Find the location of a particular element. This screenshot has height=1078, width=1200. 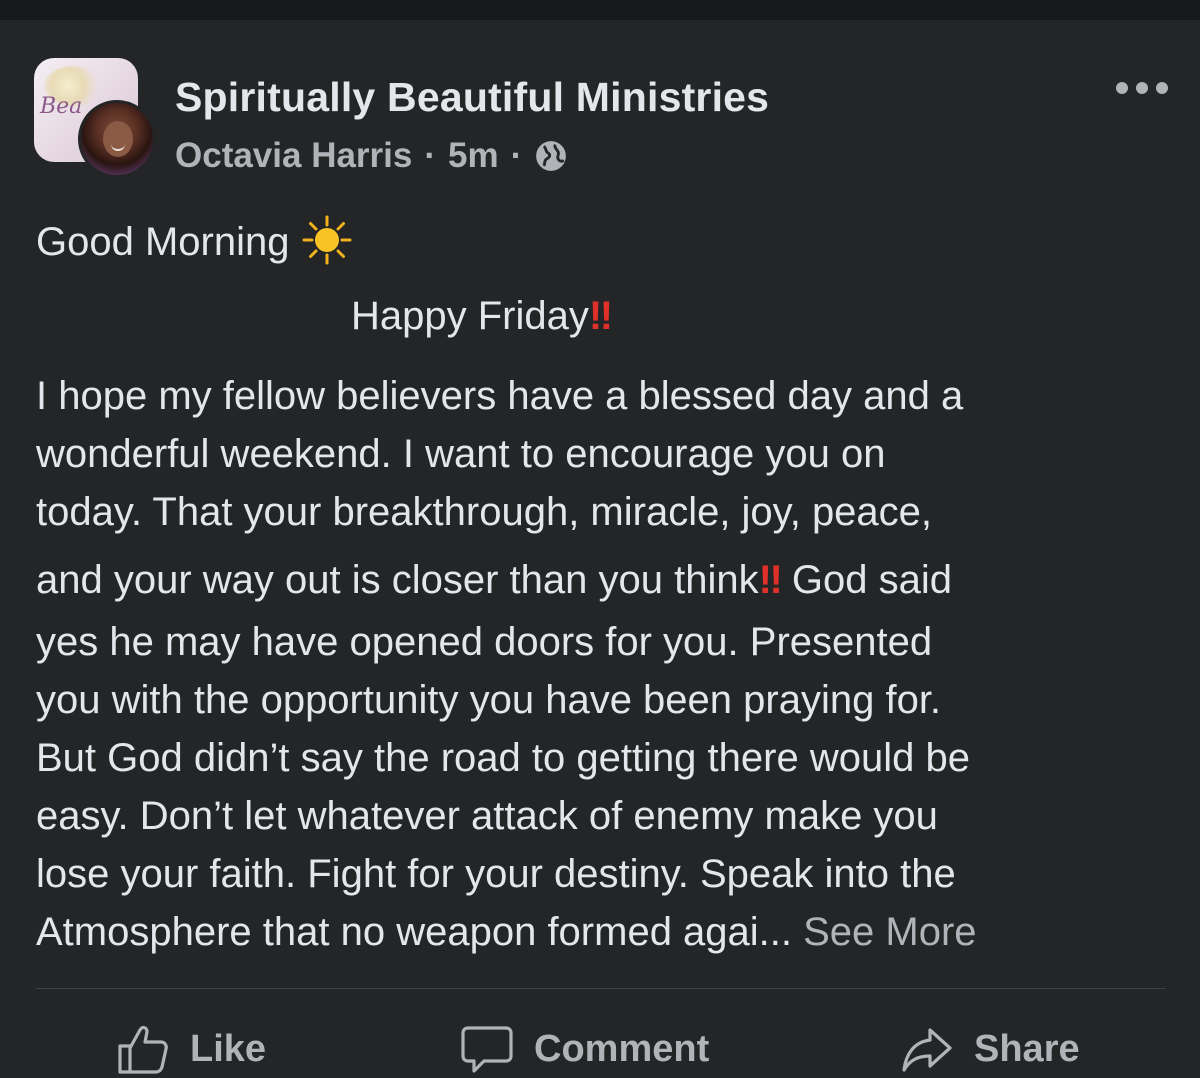

share-arrow-icon is located at coordinates (927, 1050).